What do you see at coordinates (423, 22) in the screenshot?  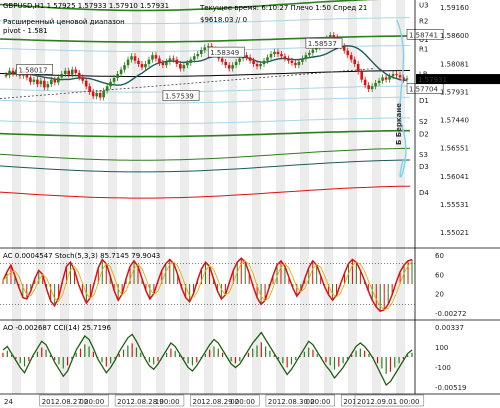 I see `level-label-r2: R2` at bounding box center [423, 22].